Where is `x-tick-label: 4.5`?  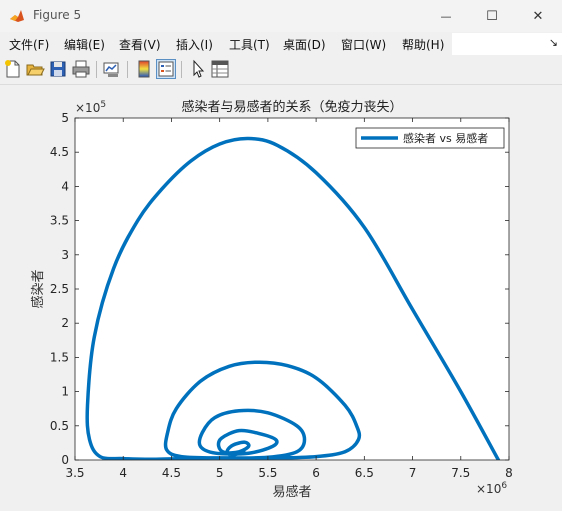
x-tick-label: 4.5 is located at coordinates (171, 473).